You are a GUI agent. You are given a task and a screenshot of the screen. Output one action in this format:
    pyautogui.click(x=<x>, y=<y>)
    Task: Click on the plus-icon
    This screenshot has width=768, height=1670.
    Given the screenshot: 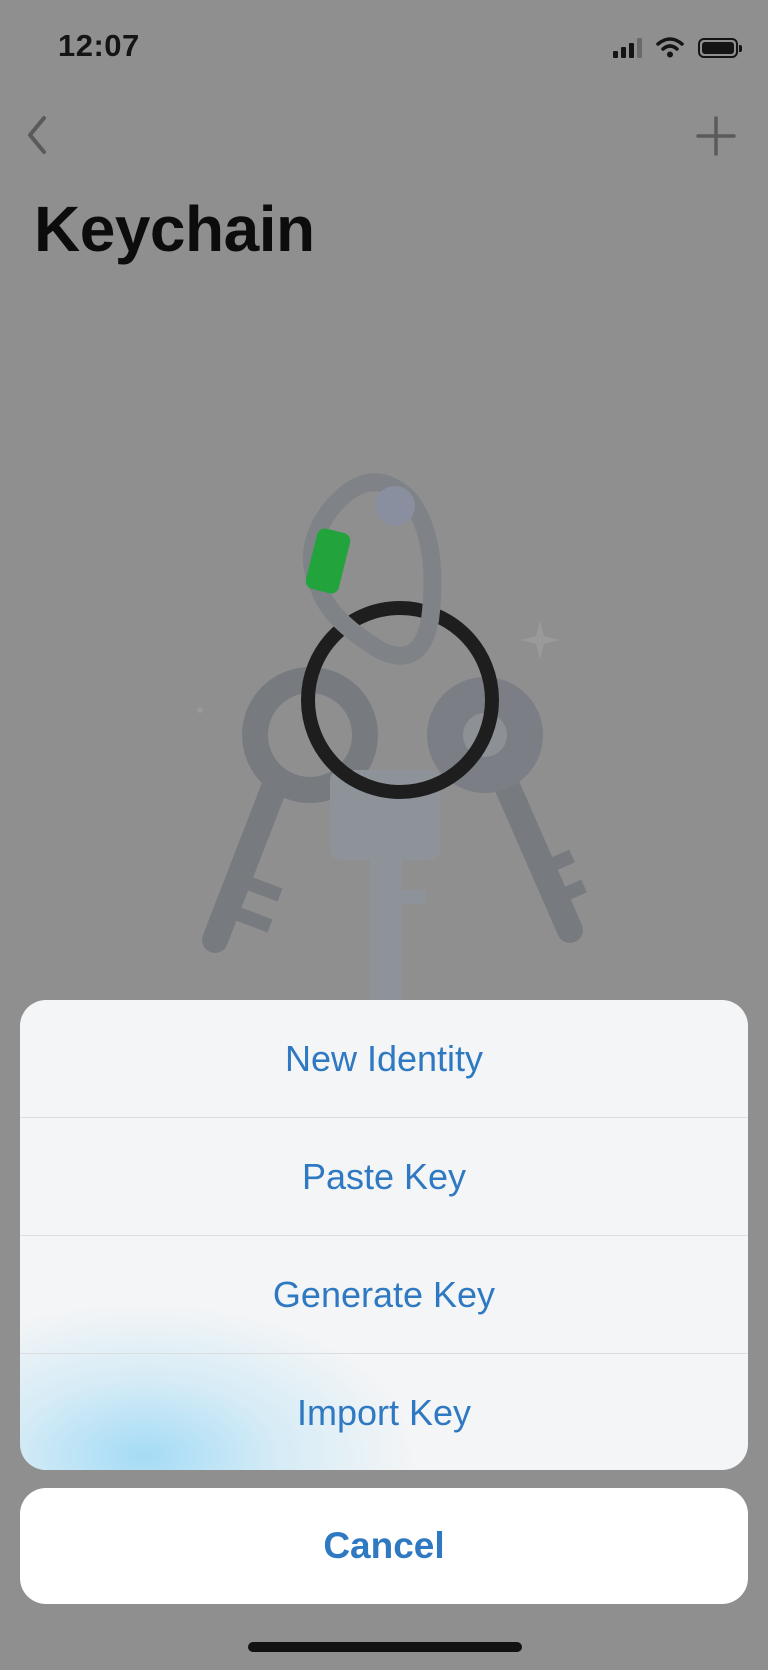 What is the action you would take?
    pyautogui.click(x=716, y=136)
    